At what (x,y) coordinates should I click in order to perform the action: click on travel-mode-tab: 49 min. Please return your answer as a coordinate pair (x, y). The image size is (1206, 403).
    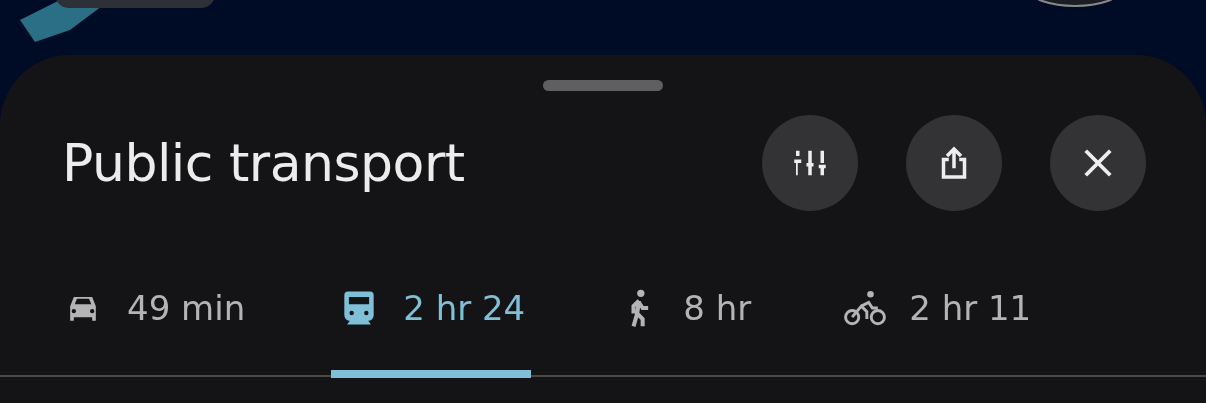
    Looking at the image, I should click on (153, 322).